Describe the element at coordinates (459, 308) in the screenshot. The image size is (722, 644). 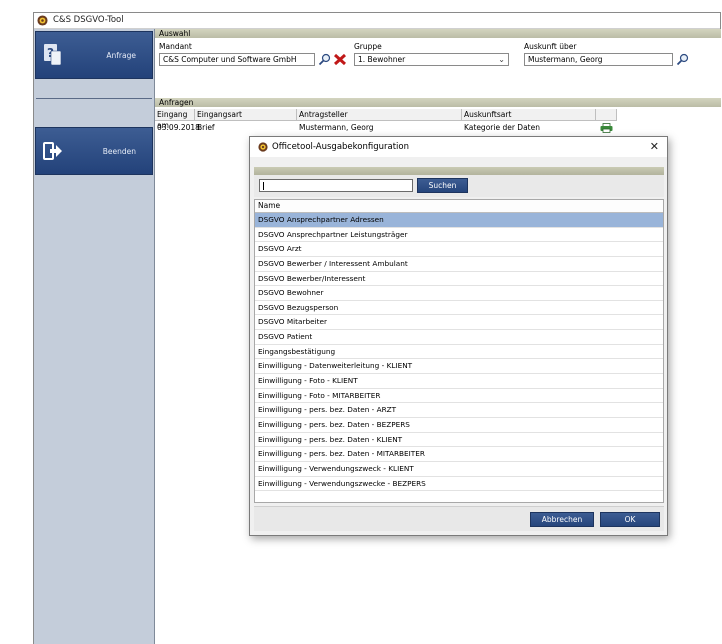
I see `list-item: DSGVO Bezugsperson` at that location.